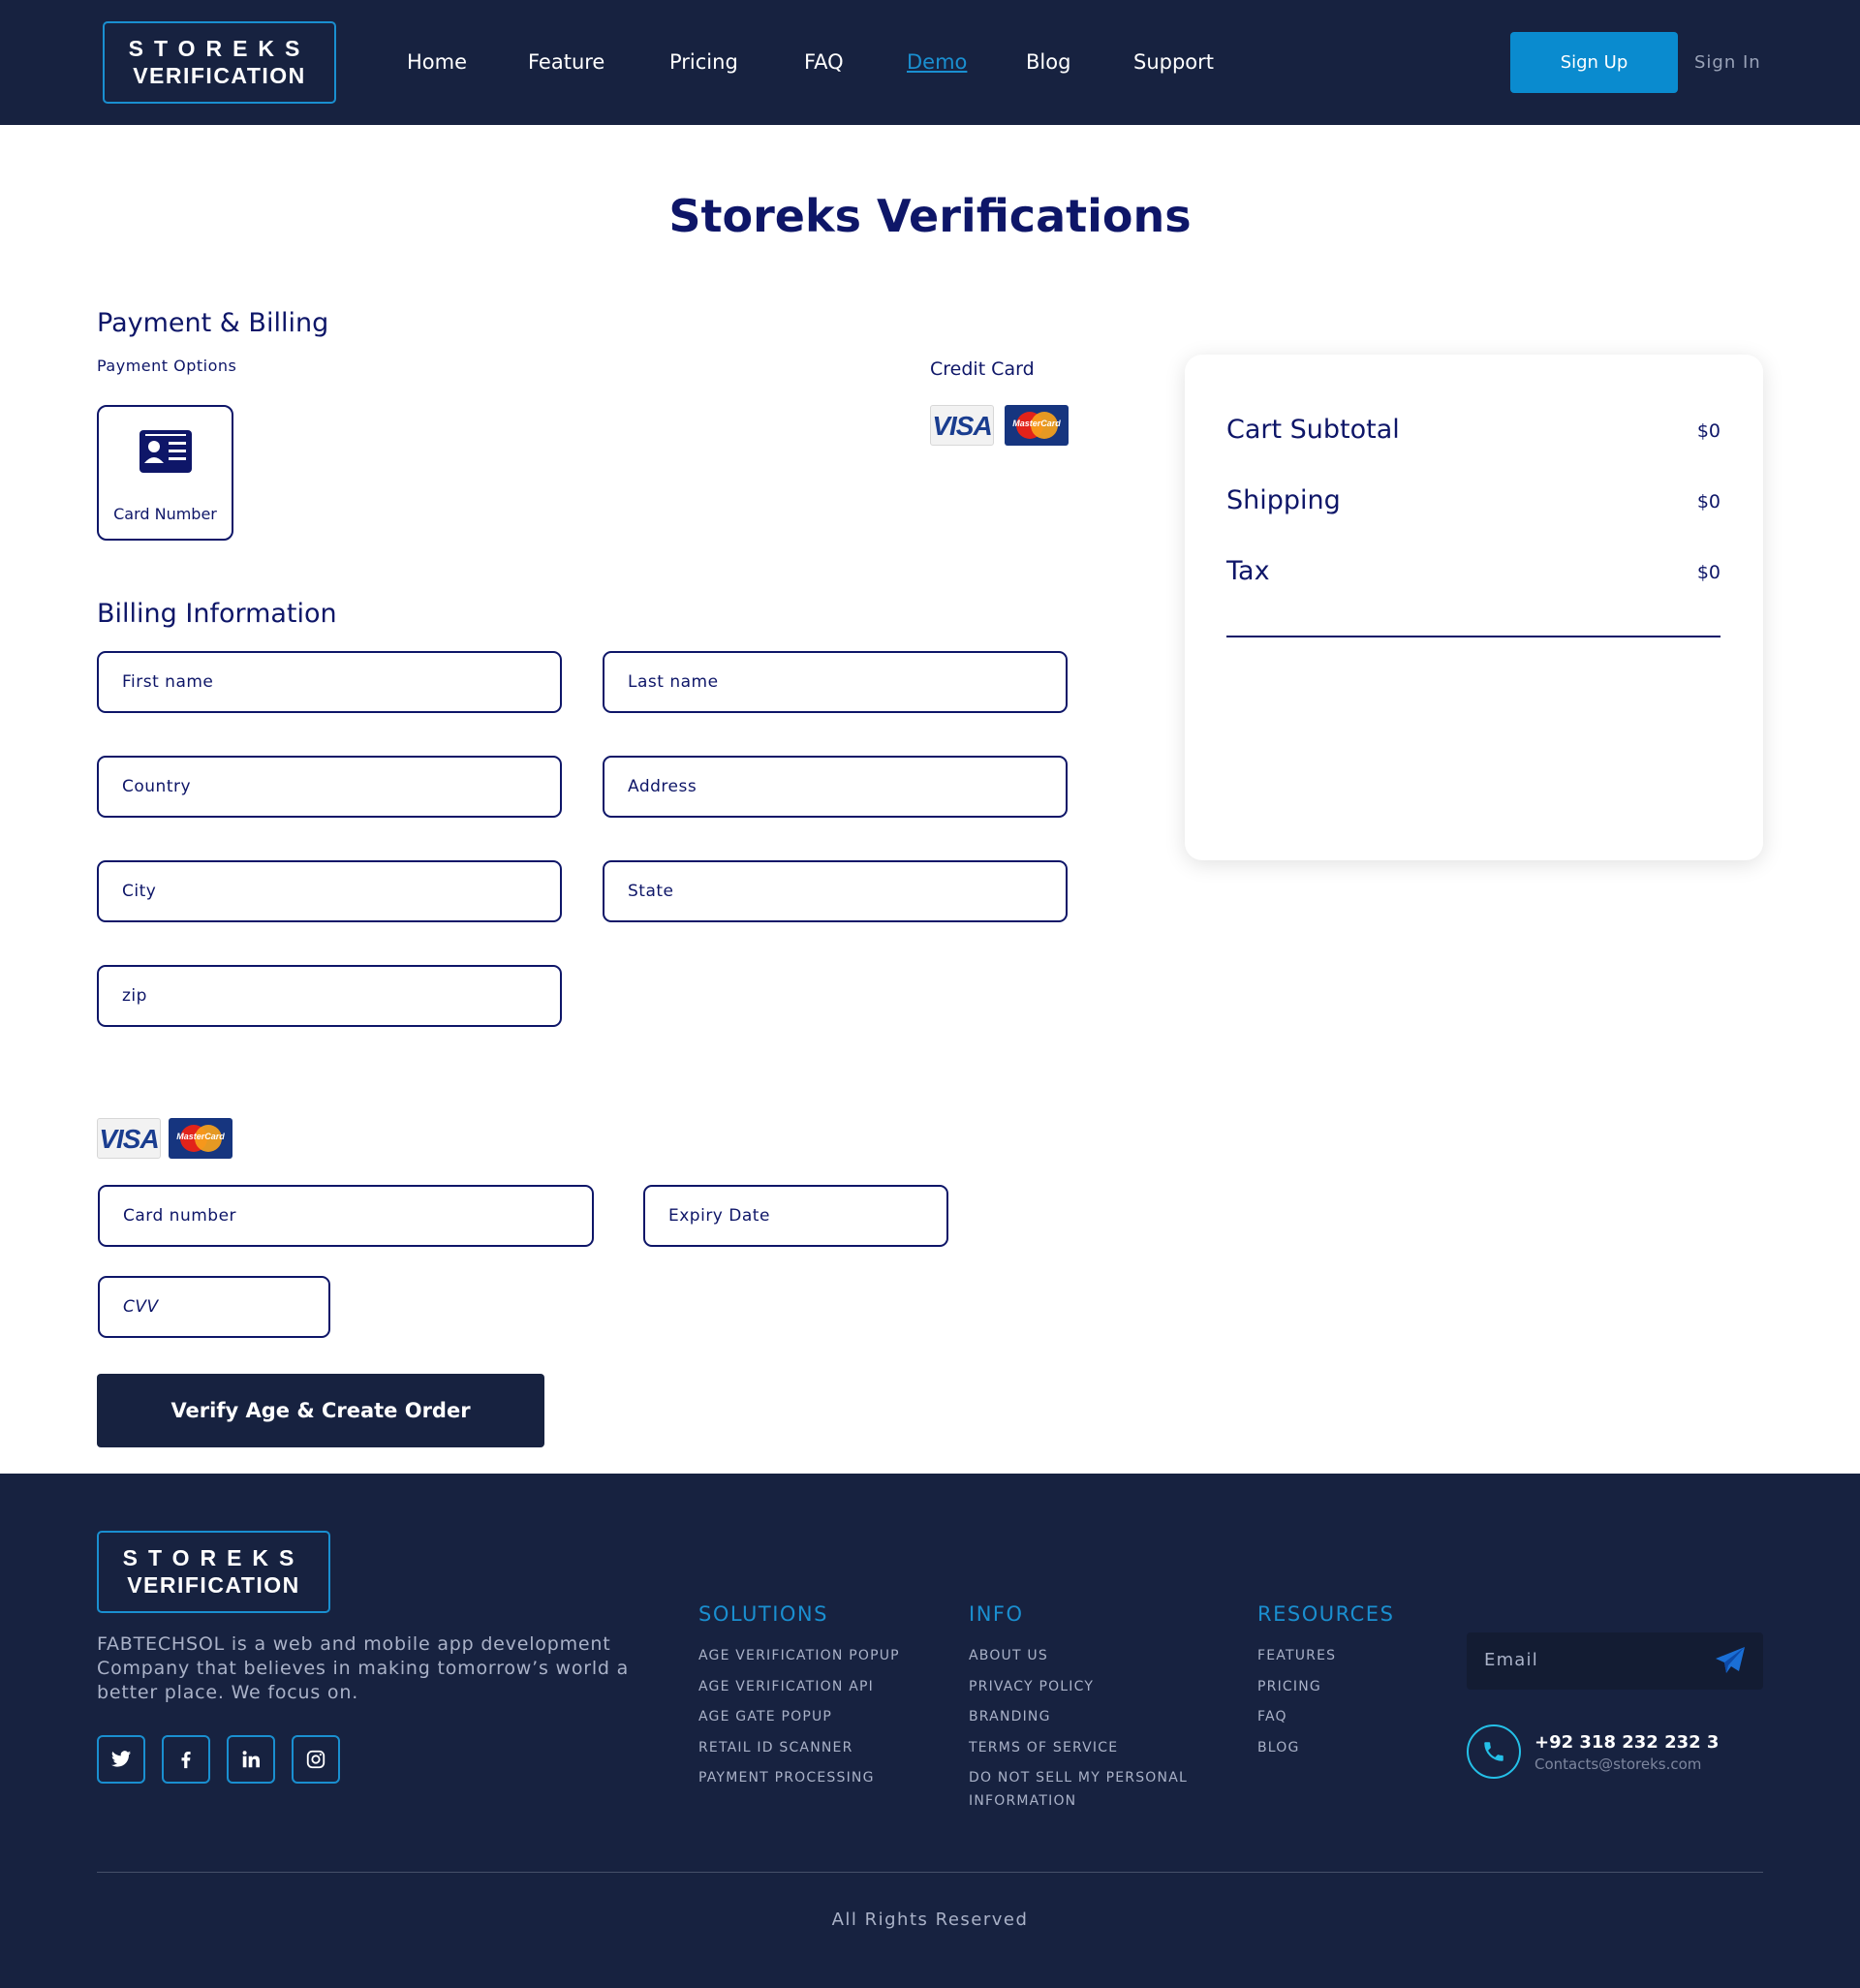 The width and height of the screenshot is (1860, 1988). I want to click on order-summary-card: Cart Subtotal $0 Shipping $0 Tax $0, so click(1474, 607).